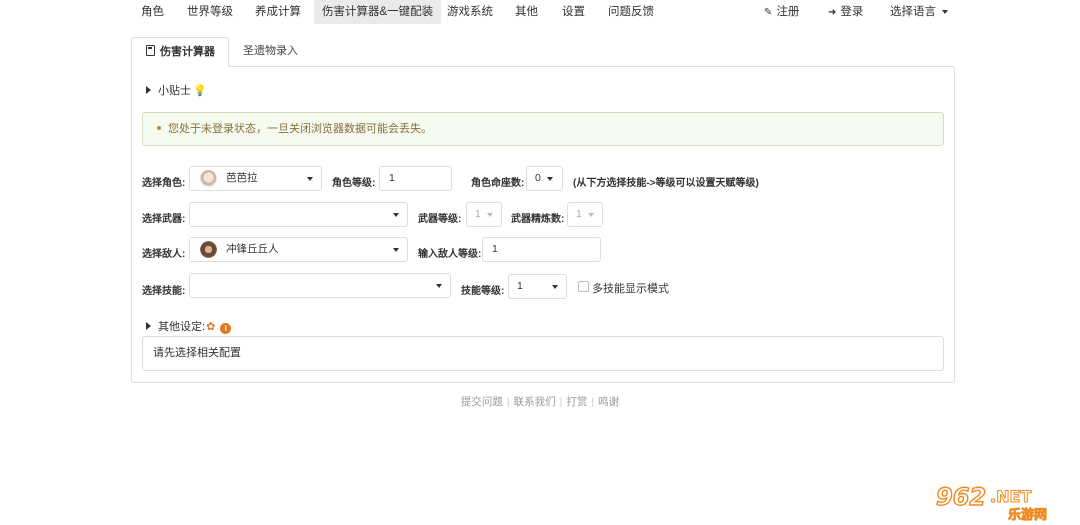 Image resolution: width=1080 pixels, height=525 pixels. Describe the element at coordinates (483, 291) in the screenshot. I see `skill-level-label: 技能等级:` at that location.